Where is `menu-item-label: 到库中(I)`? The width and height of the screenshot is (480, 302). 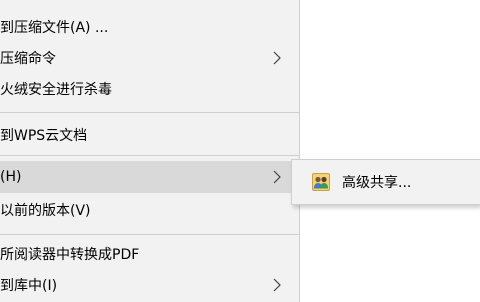
menu-item-label: 到库中(I) is located at coordinates (29, 286).